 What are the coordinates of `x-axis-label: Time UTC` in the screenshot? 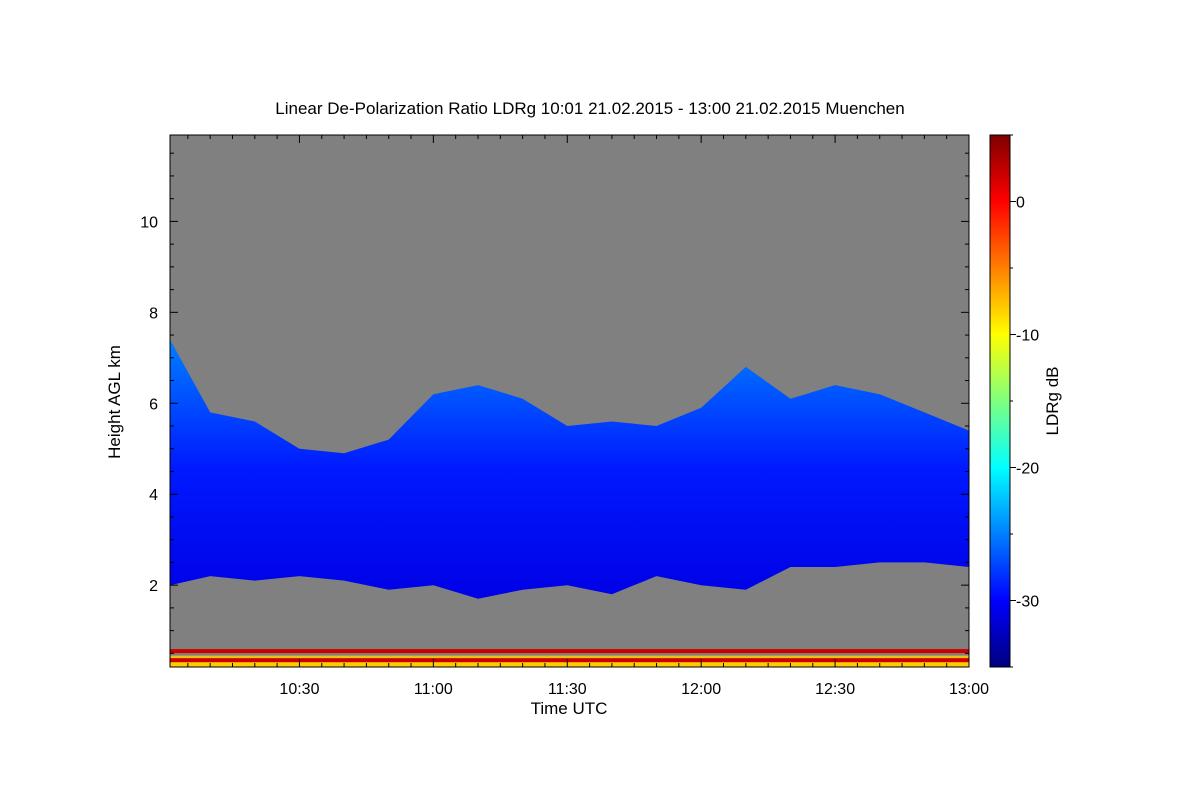 It's located at (569, 708).